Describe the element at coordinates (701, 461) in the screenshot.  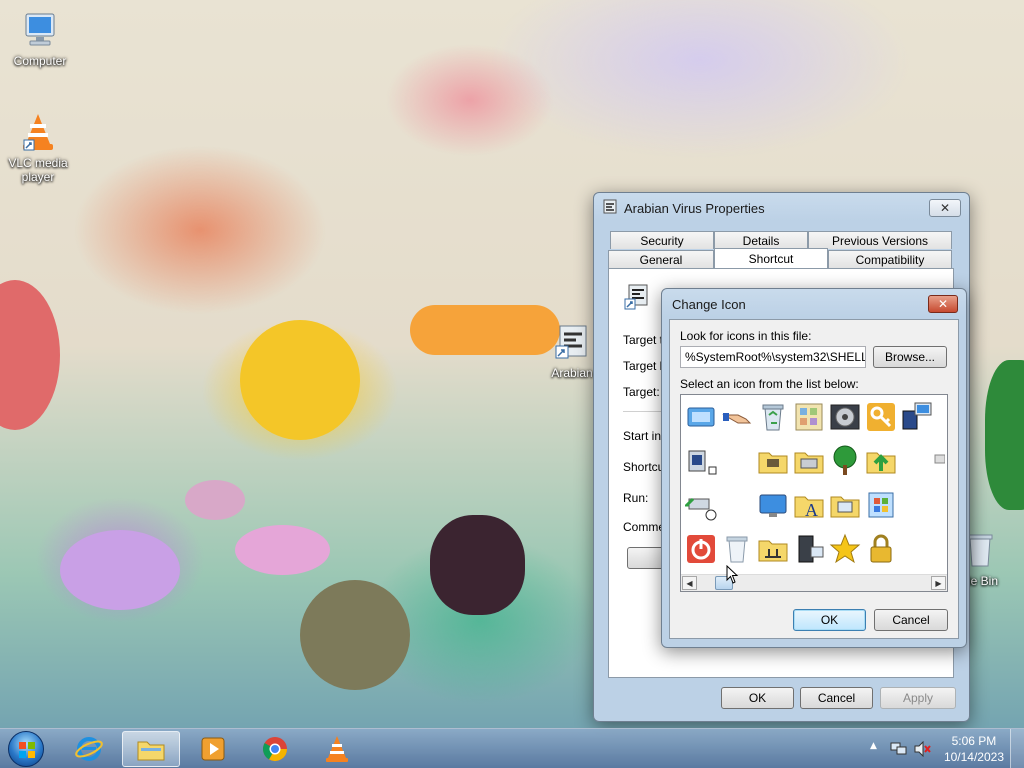
I see `drive-icon` at that location.